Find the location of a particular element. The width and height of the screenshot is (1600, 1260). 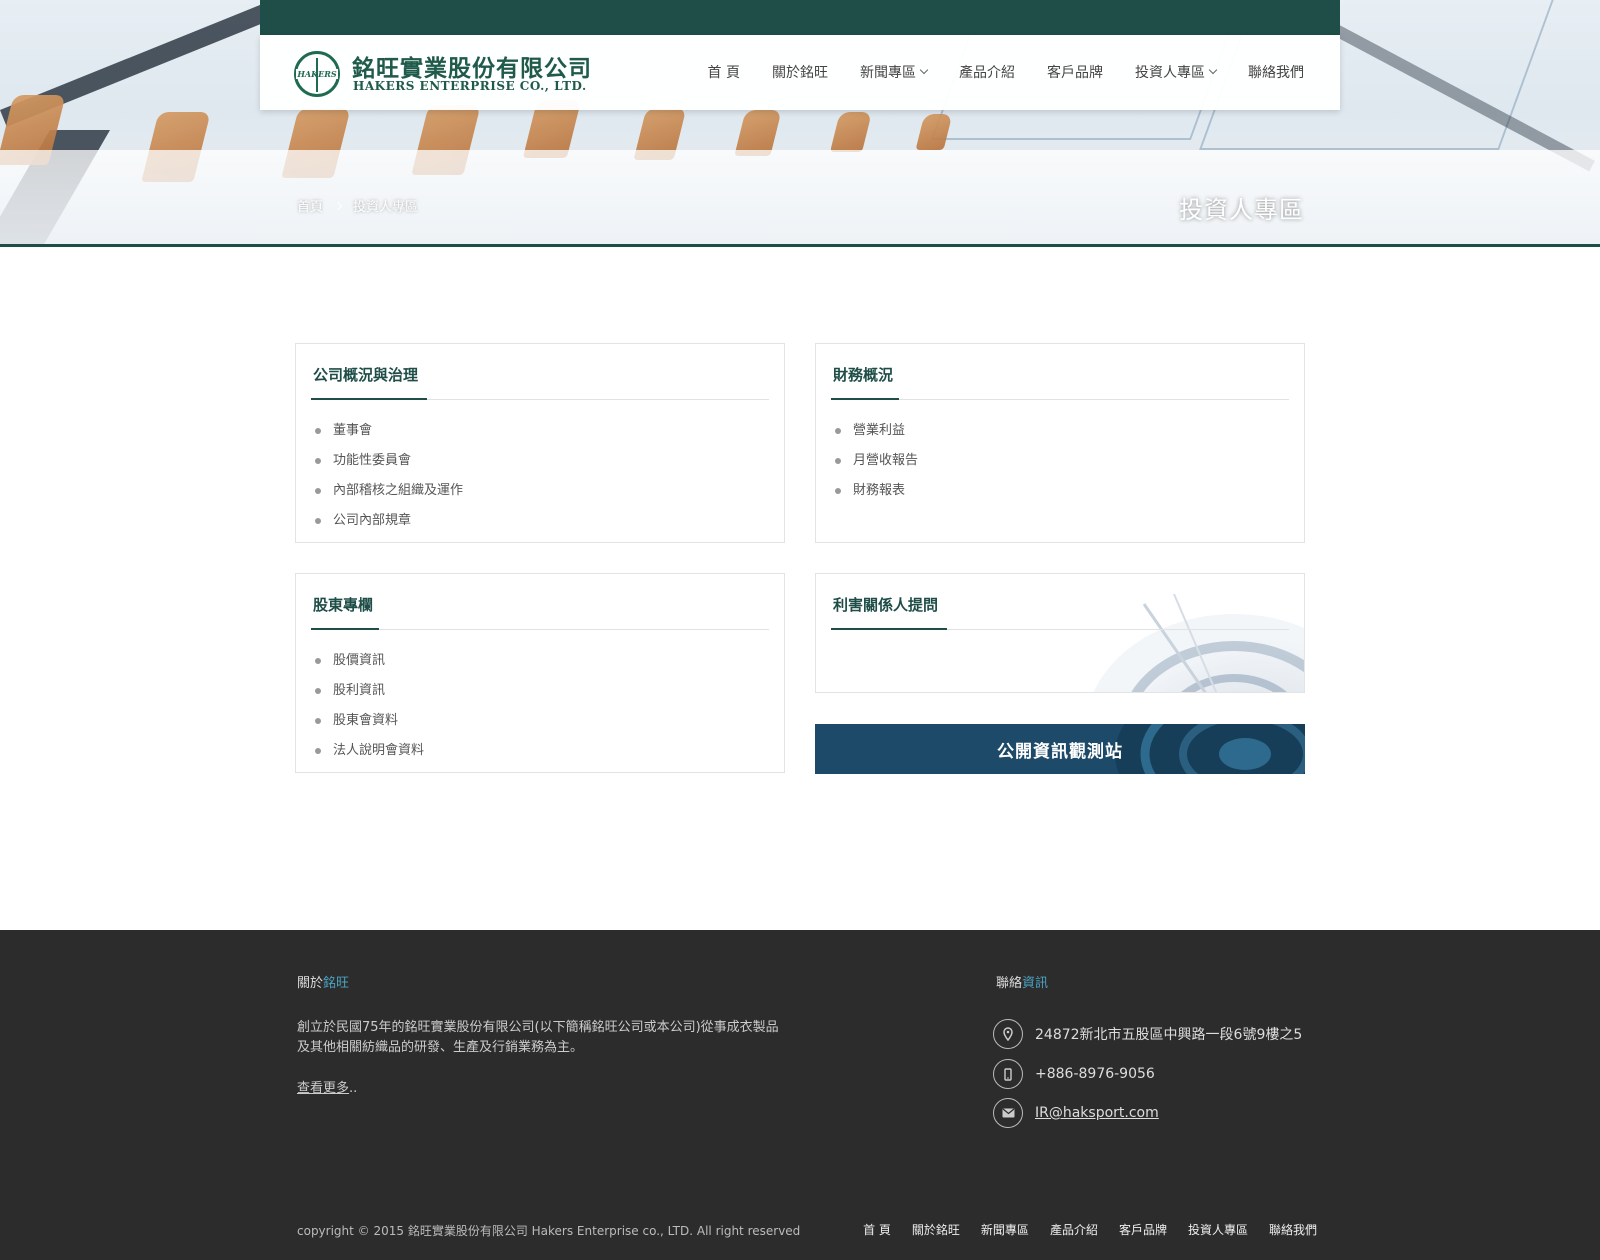

breadcrumb: 首頁 投資人專區 is located at coordinates (357, 205).